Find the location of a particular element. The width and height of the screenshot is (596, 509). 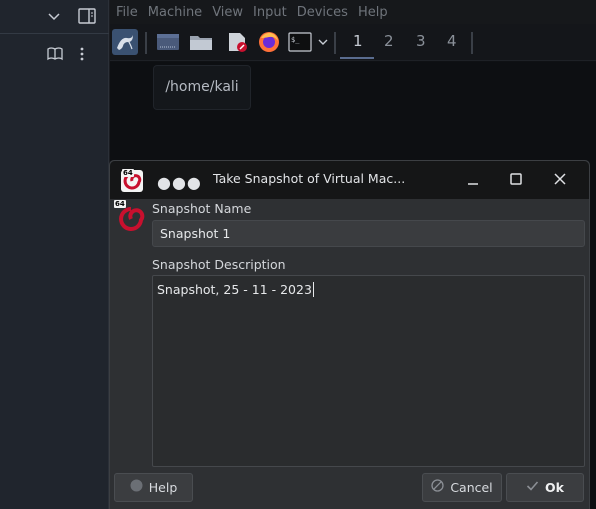

snapshot-description-label: Snapshot Description is located at coordinates (219, 264).